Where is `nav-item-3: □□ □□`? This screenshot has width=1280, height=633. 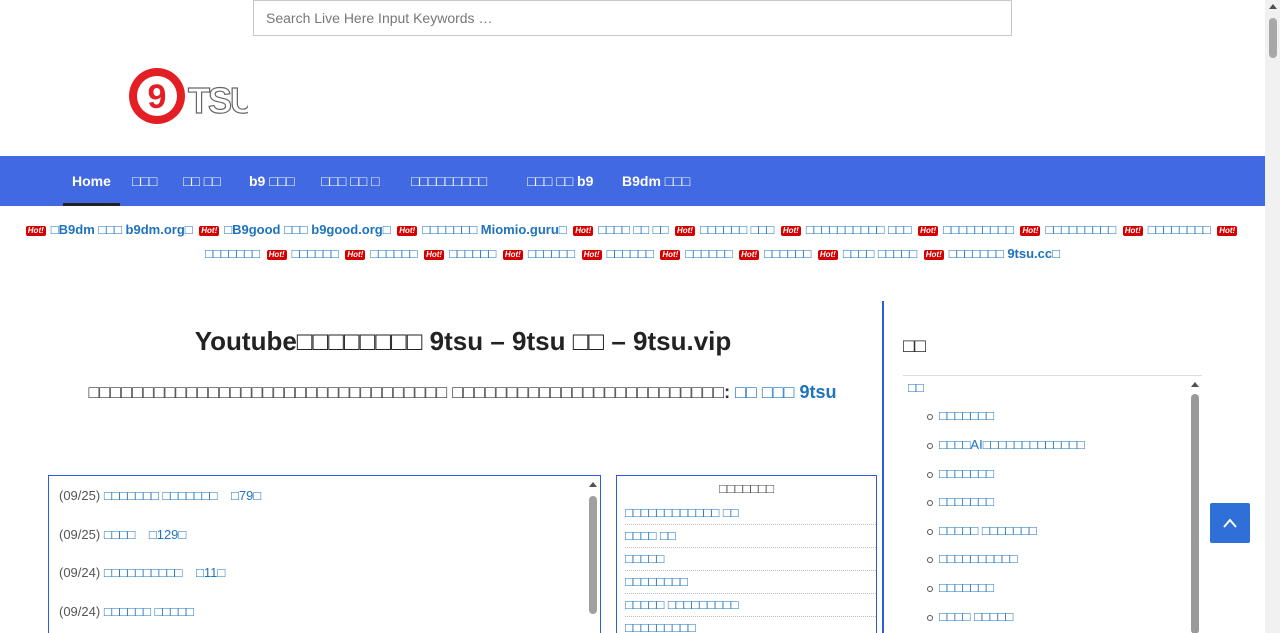
nav-item-3: □□ □□ is located at coordinates (202, 181).